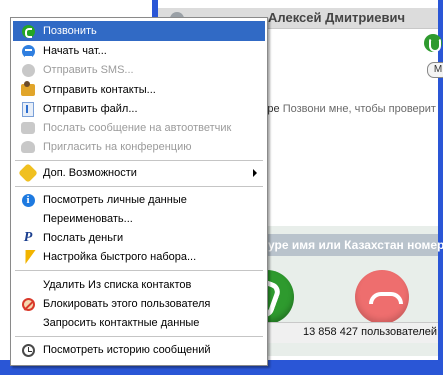  I want to click on menu-item-label: Позвонить, so click(70, 31).